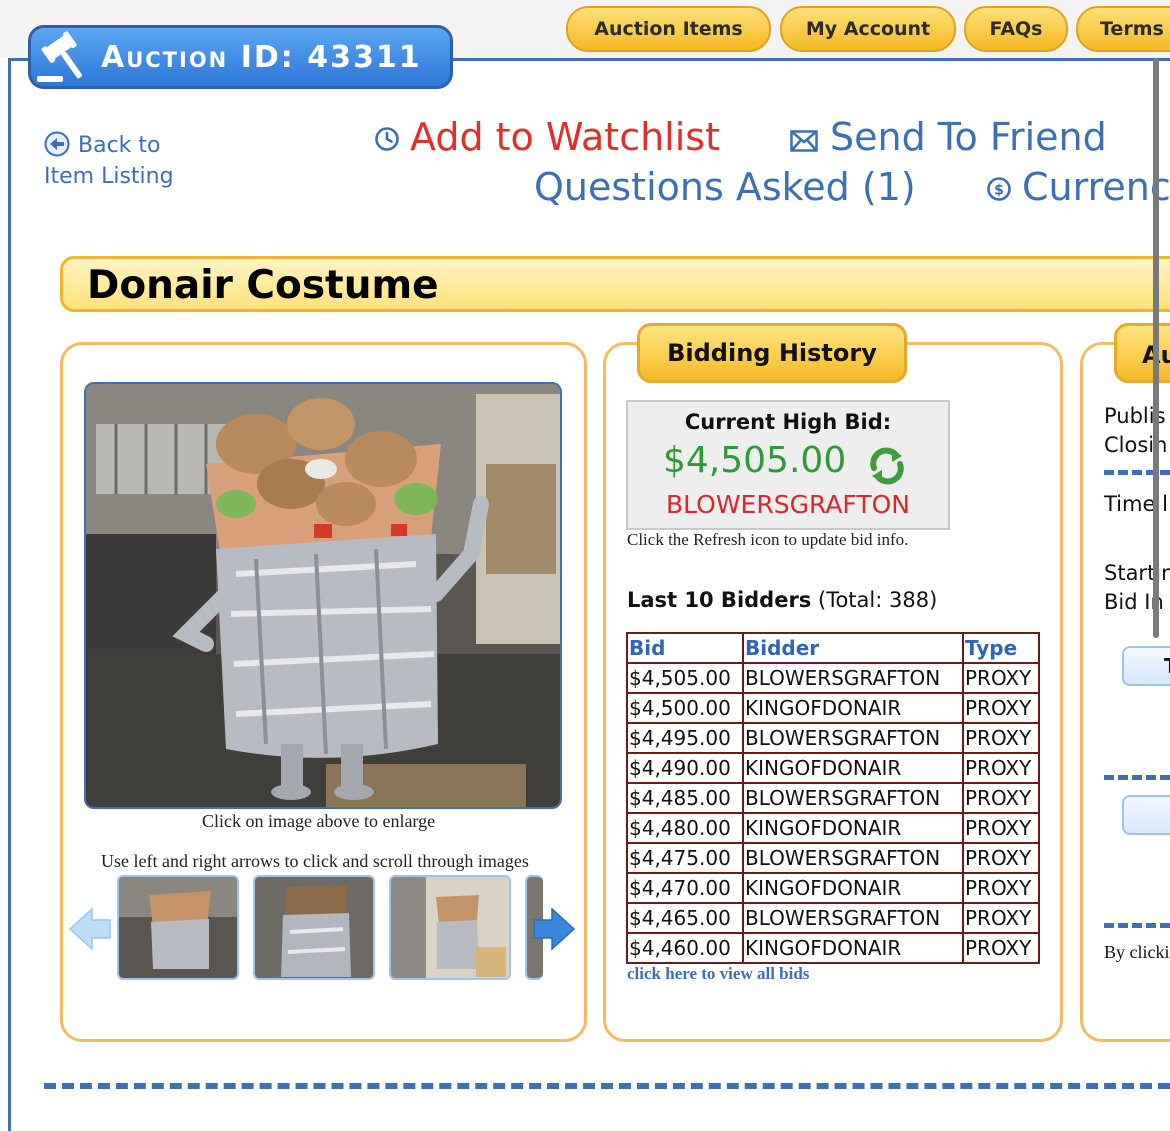 This screenshot has height=1131, width=1170. Describe the element at coordinates (878, 600) in the screenshot. I see `total-bids-count: (Total: 388)` at that location.